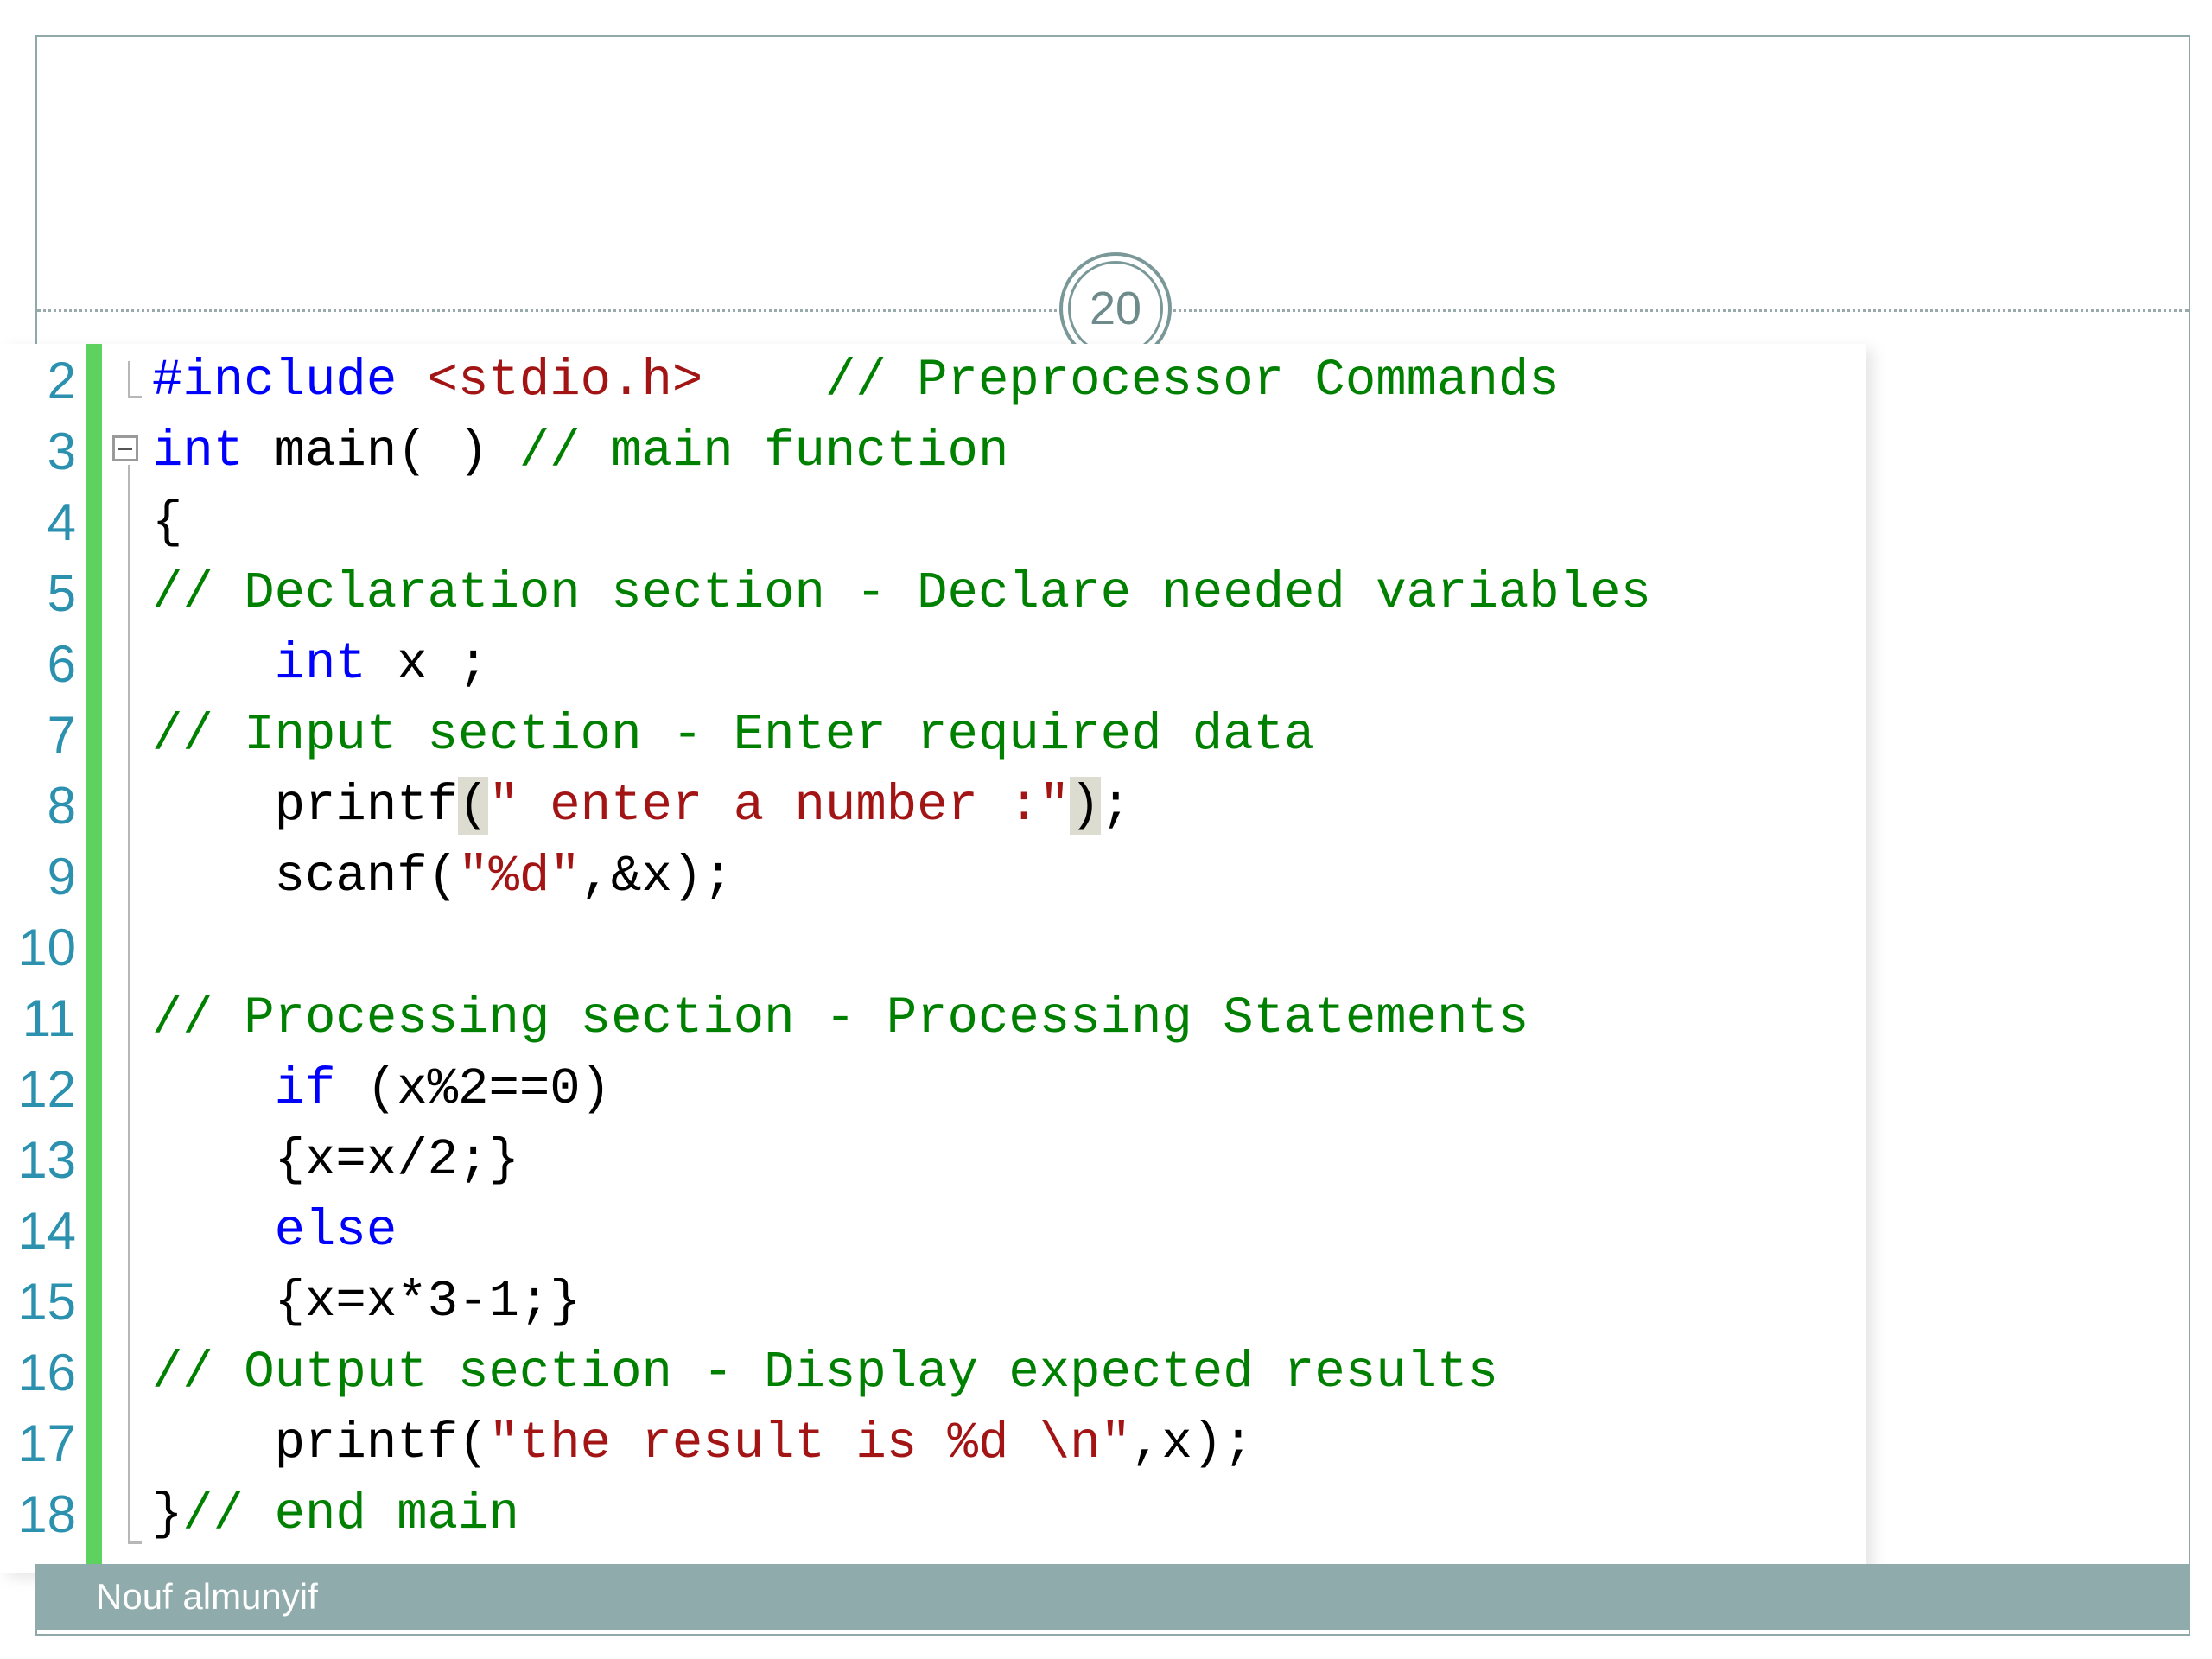  What do you see at coordinates (47, 1514) in the screenshot?
I see `line-number: 18` at bounding box center [47, 1514].